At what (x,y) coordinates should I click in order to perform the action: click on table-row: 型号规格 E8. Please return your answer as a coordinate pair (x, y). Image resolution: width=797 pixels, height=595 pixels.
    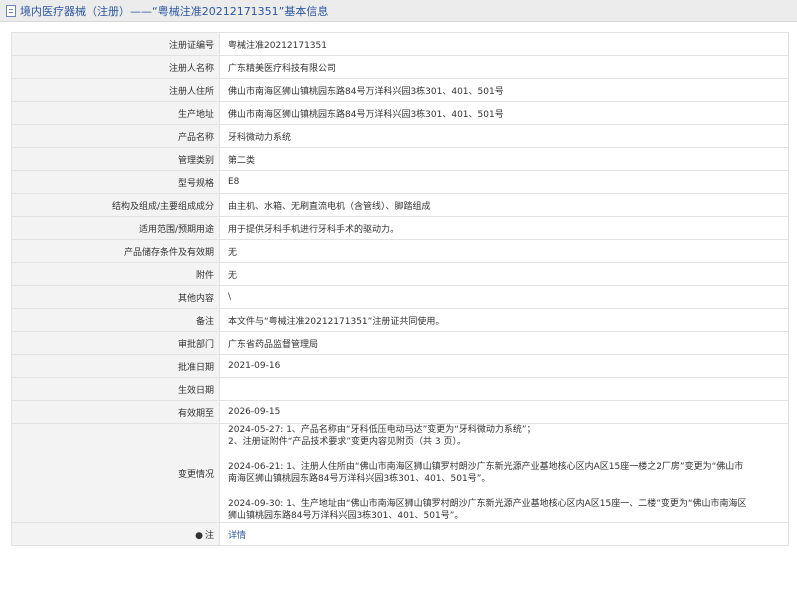
    Looking at the image, I should click on (400, 182).